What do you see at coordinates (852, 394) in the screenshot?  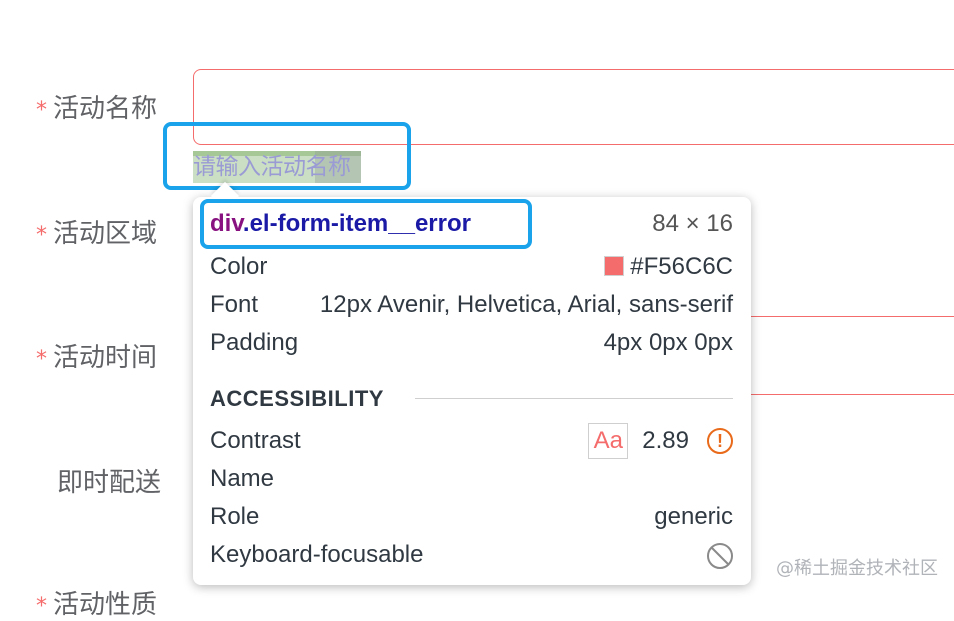 I see `time-picker-border` at bounding box center [852, 394].